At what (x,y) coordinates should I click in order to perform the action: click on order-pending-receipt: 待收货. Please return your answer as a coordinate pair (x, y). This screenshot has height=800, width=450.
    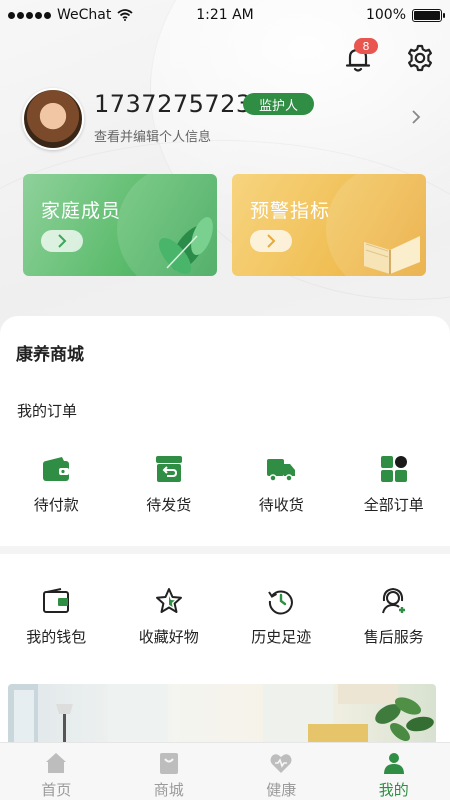
    Looking at the image, I should click on (281, 484).